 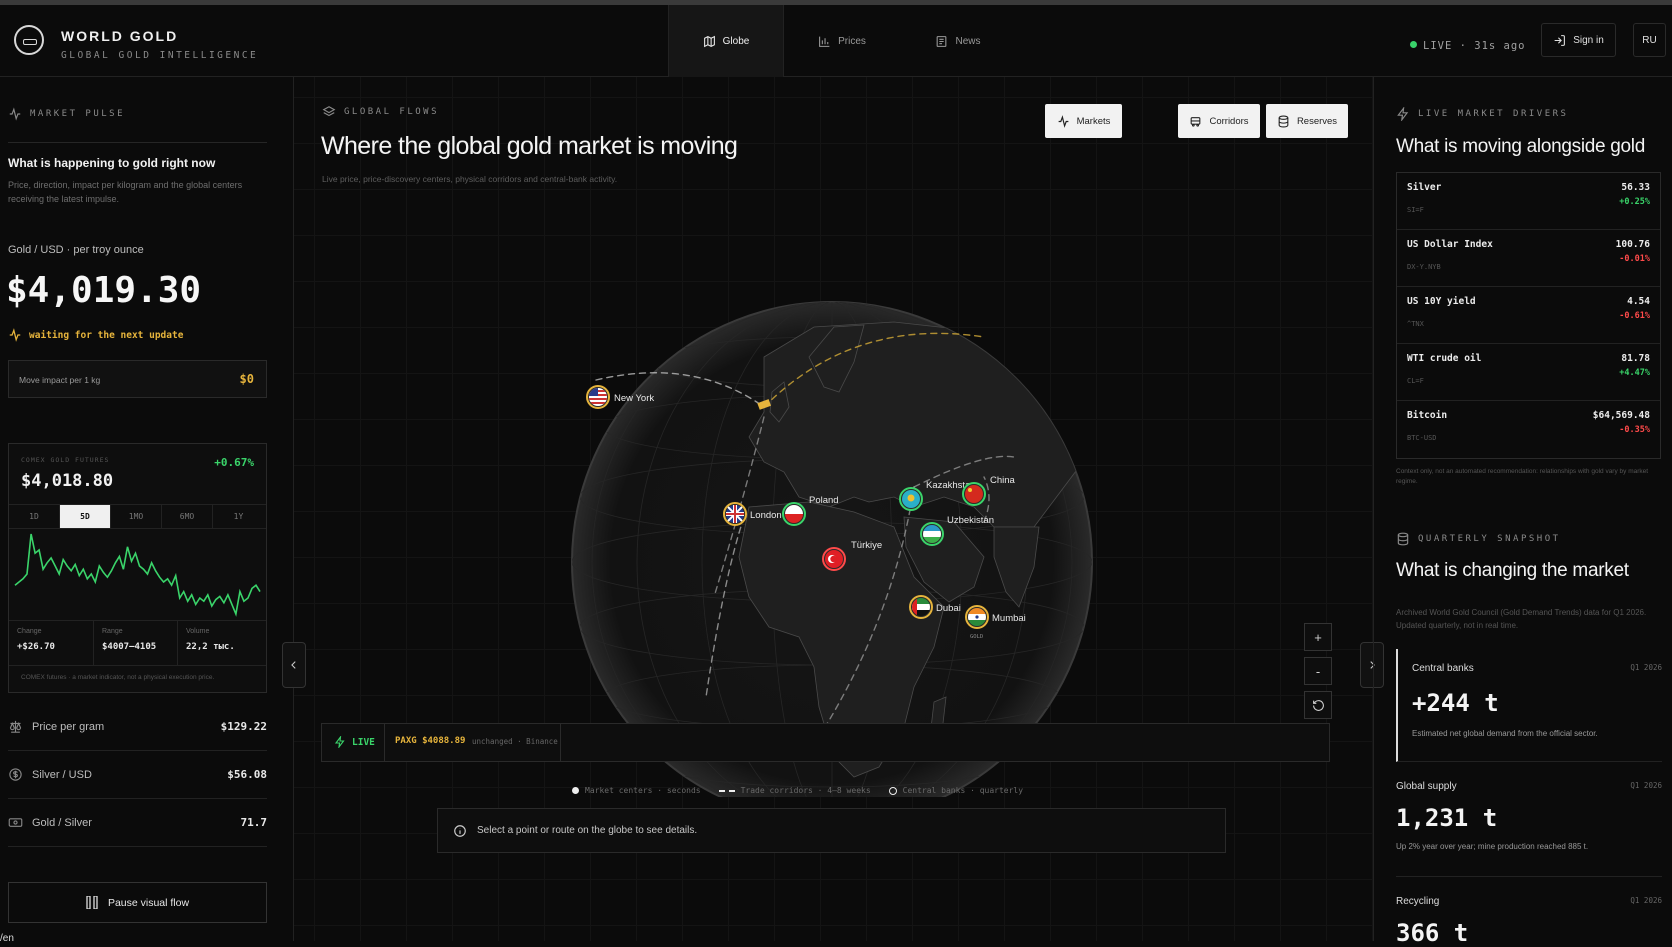 What do you see at coordinates (1219, 121) in the screenshot?
I see `layer-corridors-button: Corridors` at bounding box center [1219, 121].